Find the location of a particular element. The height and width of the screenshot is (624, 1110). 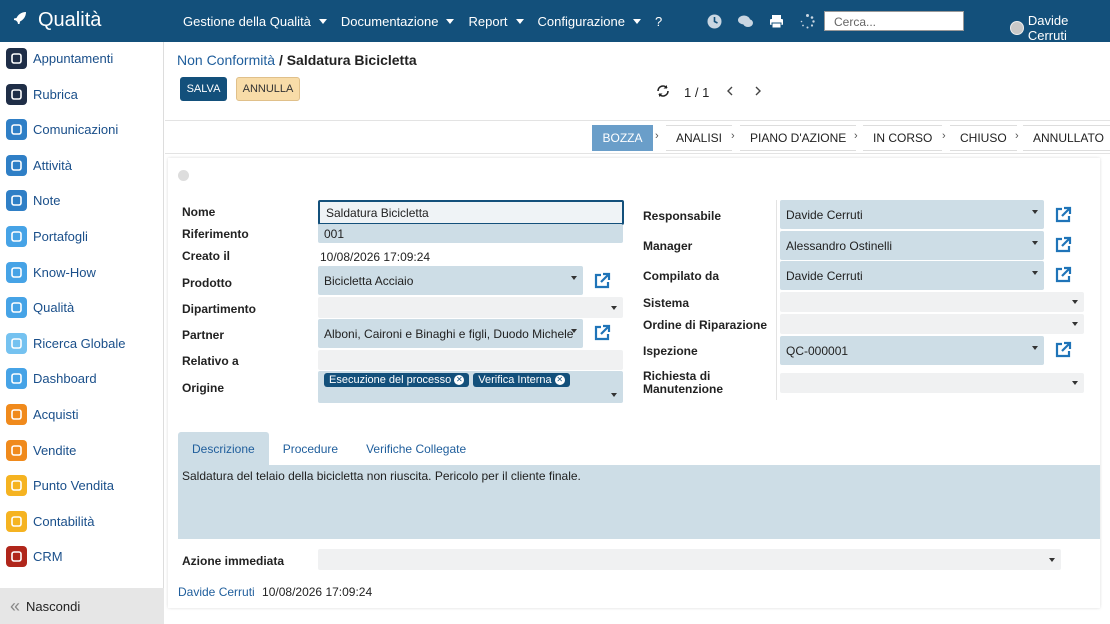

nome-field: Saldatura Bicicletta is located at coordinates (471, 212).